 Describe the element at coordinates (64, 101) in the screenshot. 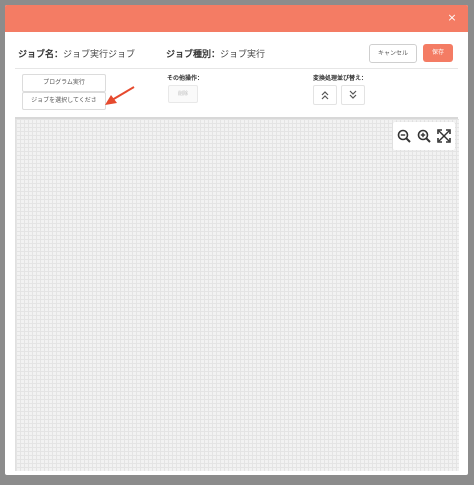

I see `job-select-dropdown: ジョブを選択してくださ` at that location.